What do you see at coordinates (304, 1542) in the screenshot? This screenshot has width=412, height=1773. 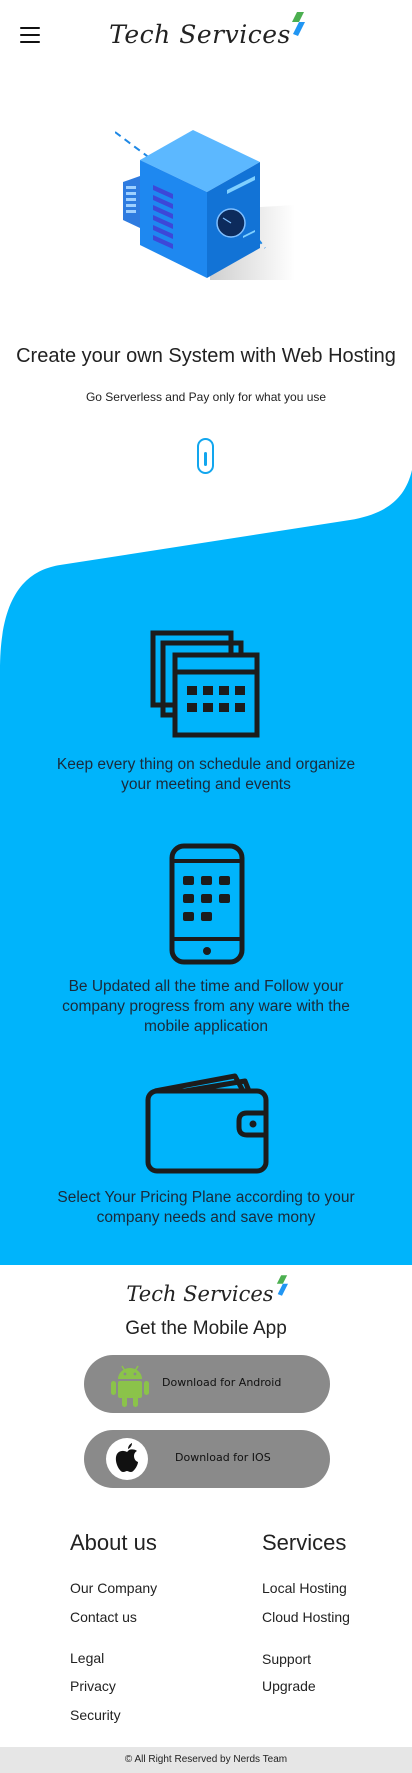 I see `services-heading: Services` at bounding box center [304, 1542].